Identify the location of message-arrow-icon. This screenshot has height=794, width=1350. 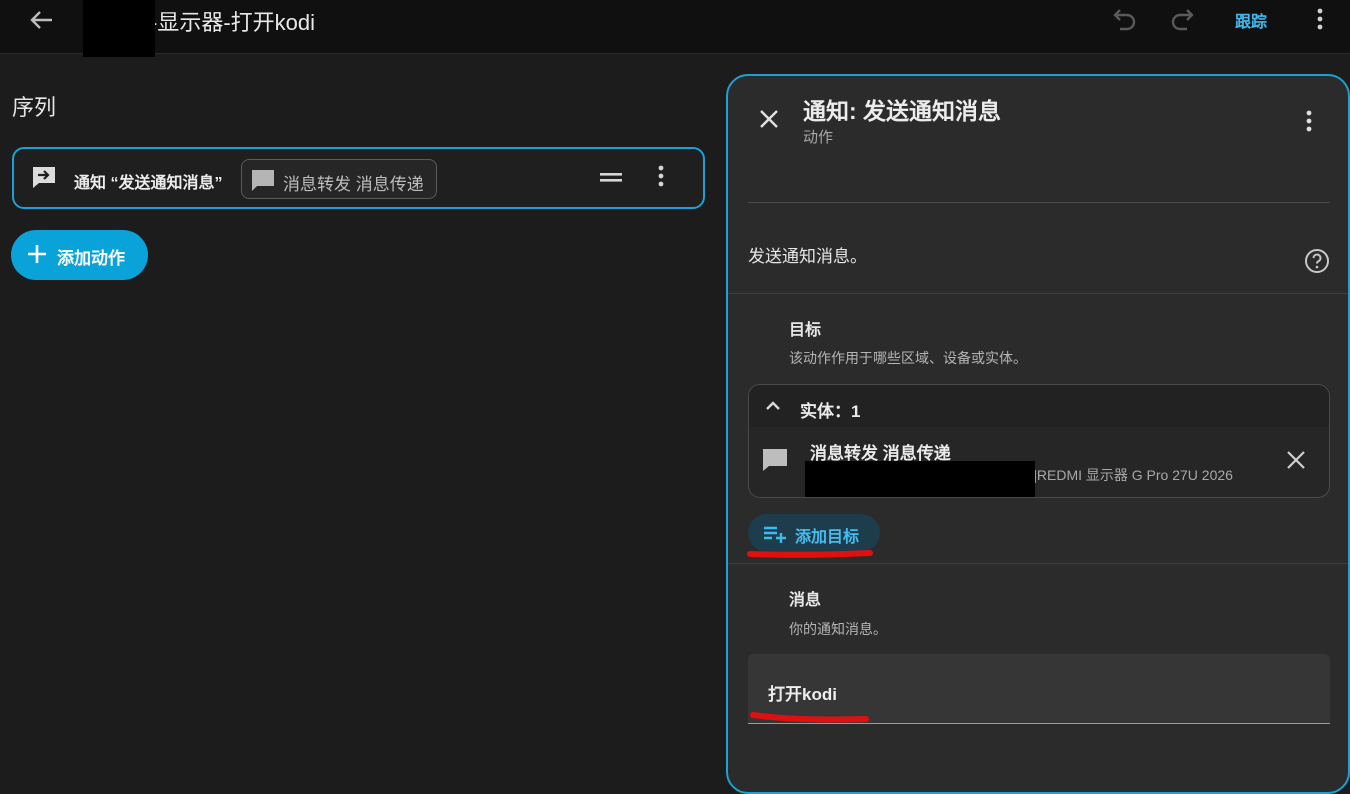
(44, 177).